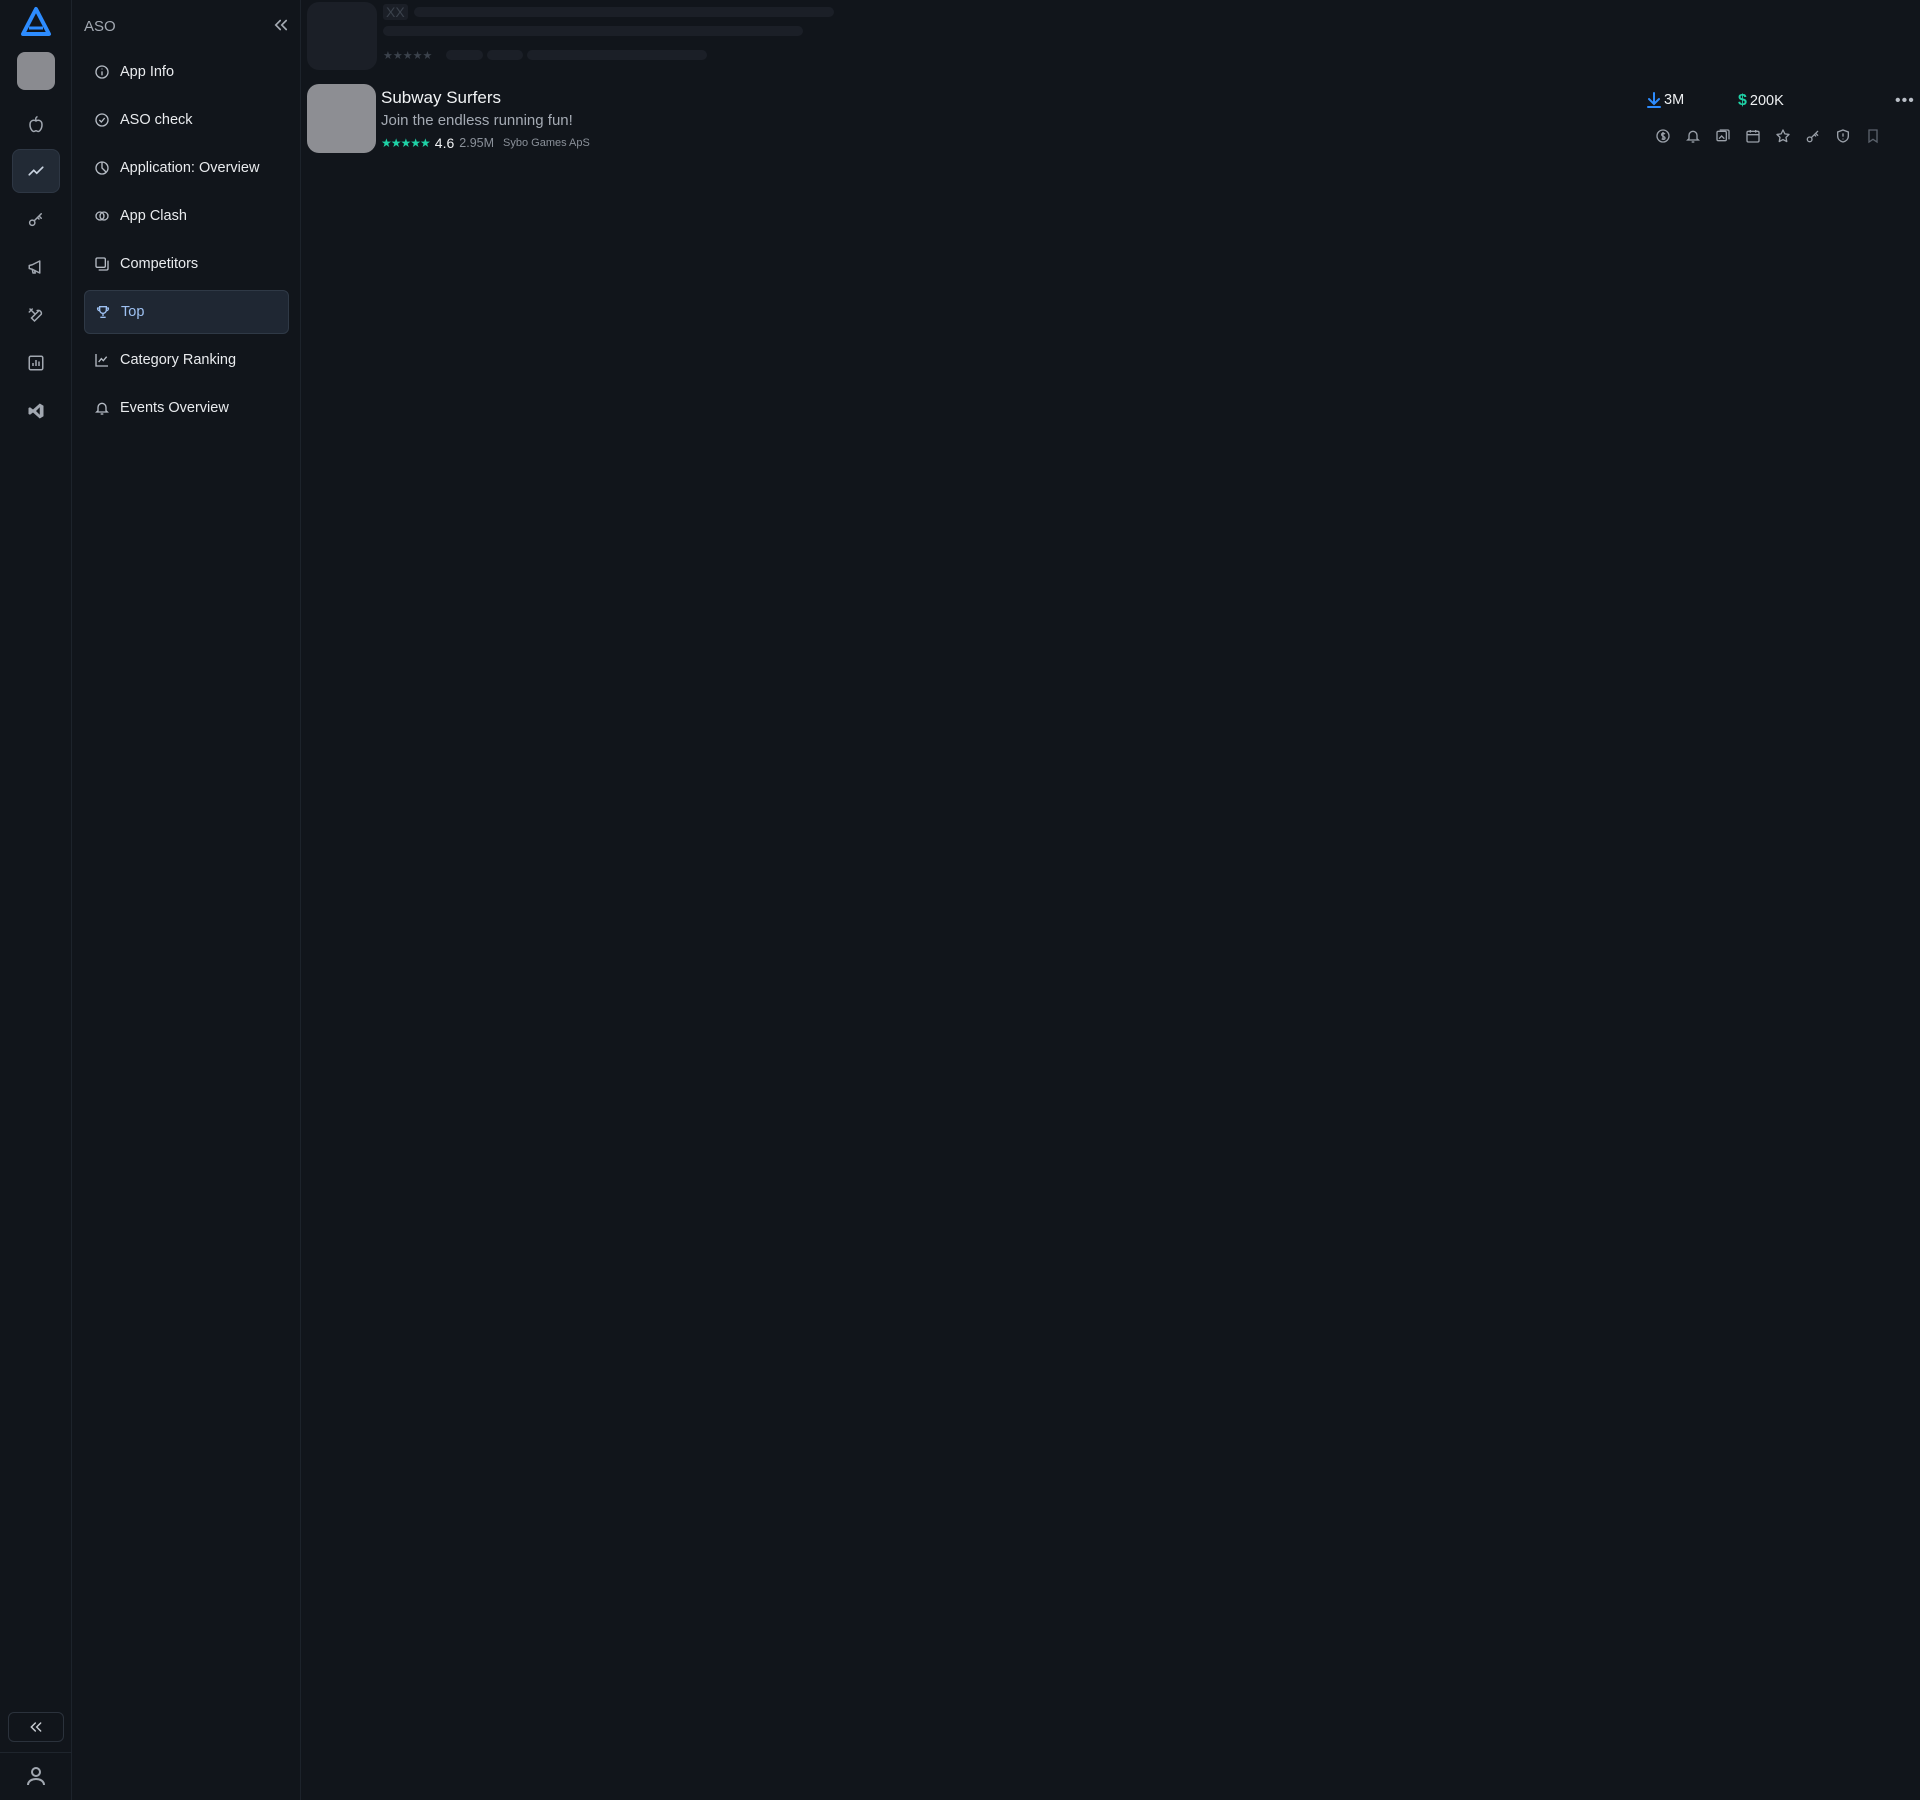 Image resolution: width=1920 pixels, height=1800 pixels. What do you see at coordinates (36, 22) in the screenshot?
I see `logo-icon` at bounding box center [36, 22].